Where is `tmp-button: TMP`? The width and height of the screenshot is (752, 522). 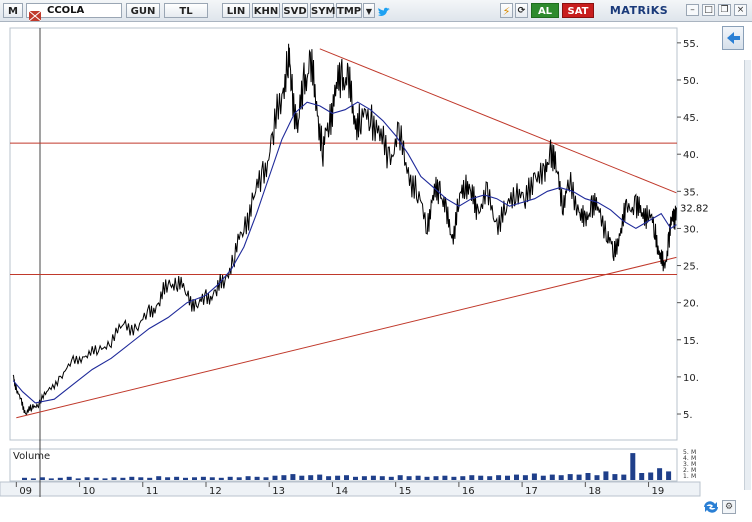 tmp-button: TMP is located at coordinates (349, 10).